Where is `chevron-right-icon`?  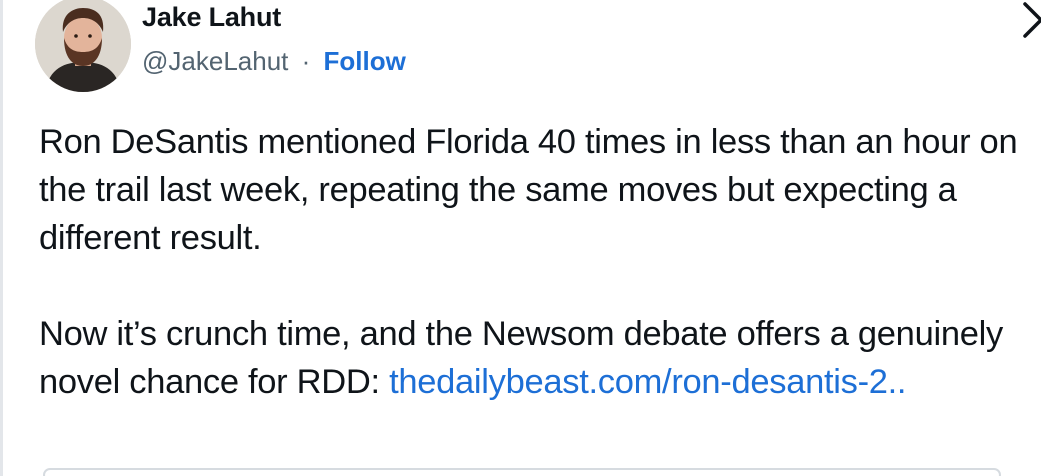
chevron-right-icon is located at coordinates (1030, 20).